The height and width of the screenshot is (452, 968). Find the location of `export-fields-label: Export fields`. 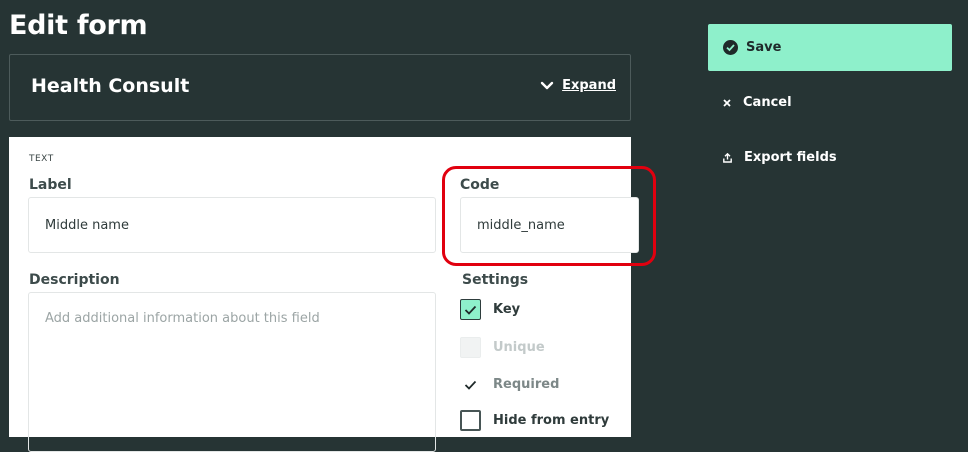

export-fields-label: Export fields is located at coordinates (790, 157).